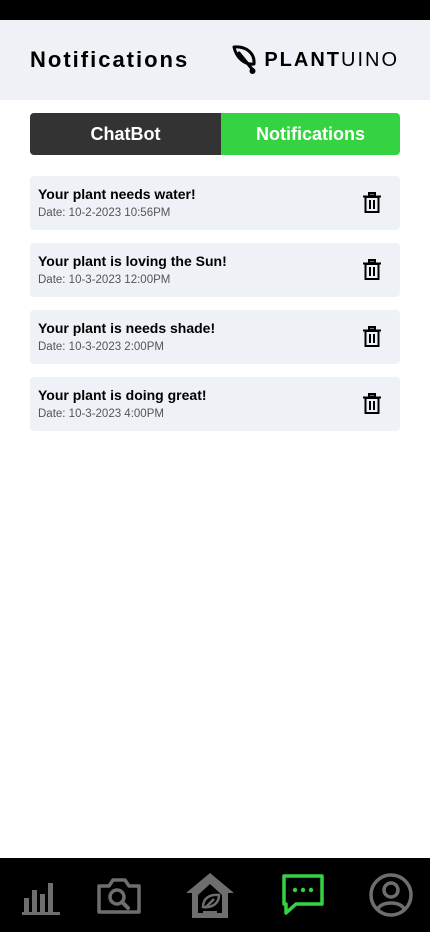  I want to click on chat-bubble-icon, so click(303, 894).